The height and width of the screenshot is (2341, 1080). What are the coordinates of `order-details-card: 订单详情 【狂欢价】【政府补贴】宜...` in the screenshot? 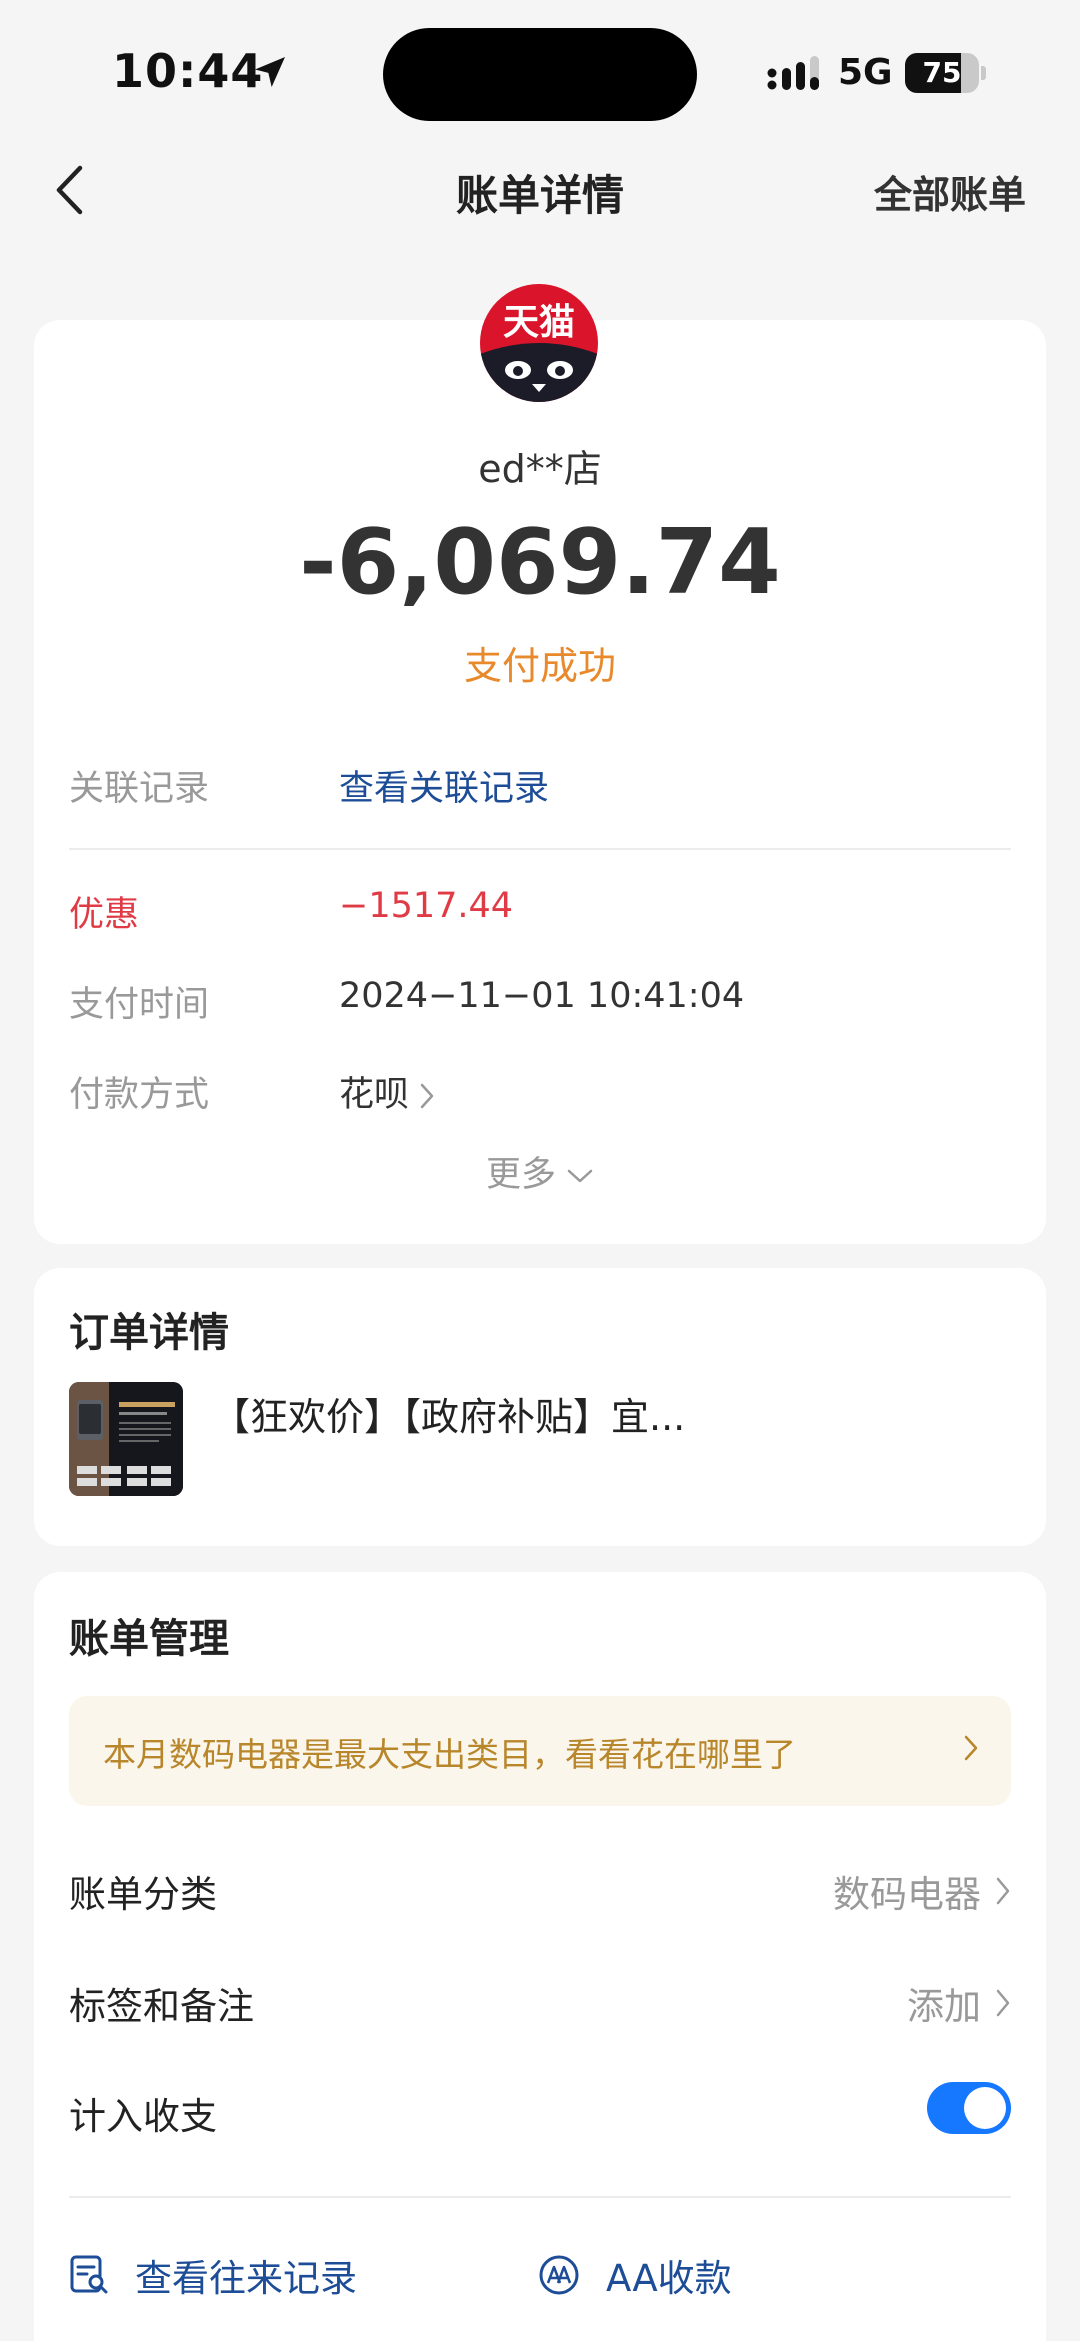 It's located at (540, 1407).